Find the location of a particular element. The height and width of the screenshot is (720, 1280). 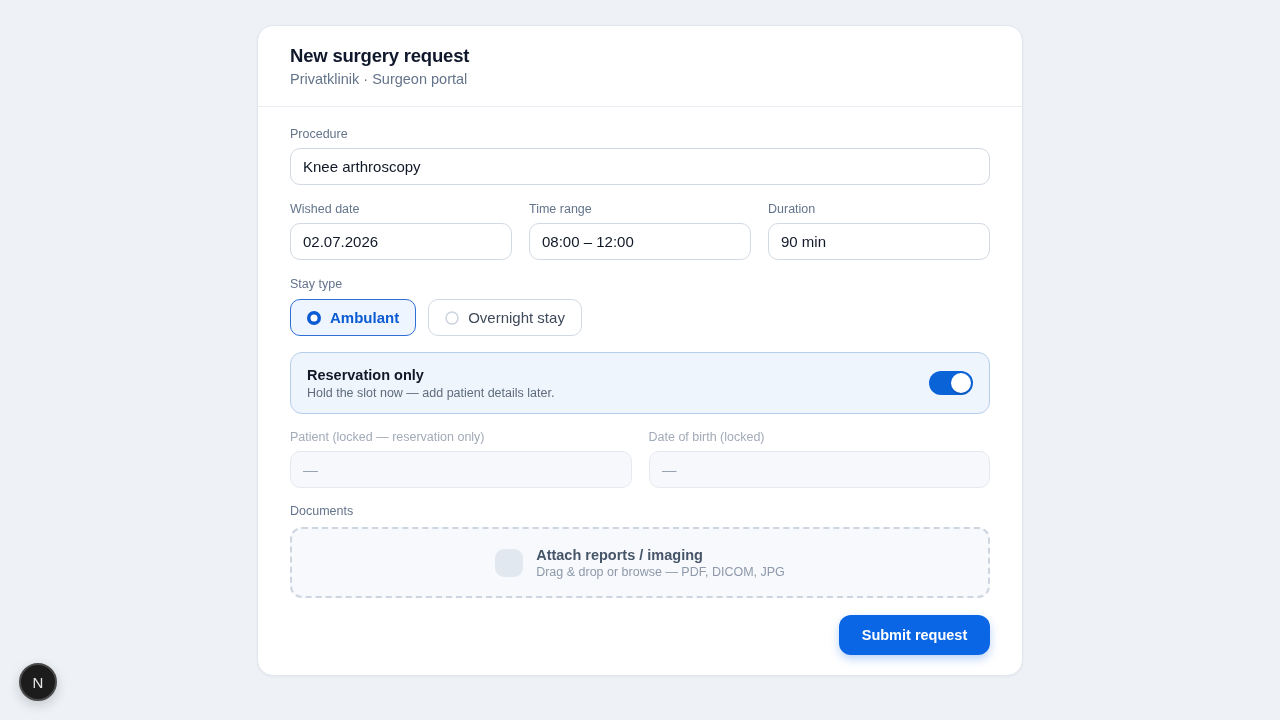

form-title: New surgery request is located at coordinates (380, 56).